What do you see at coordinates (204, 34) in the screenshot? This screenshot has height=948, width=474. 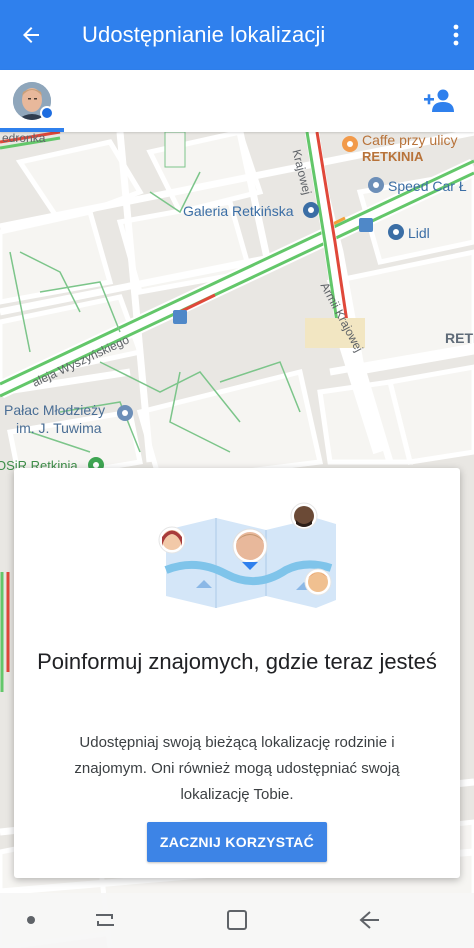 I see `page-title: Udostępnianie lokalizacji` at bounding box center [204, 34].